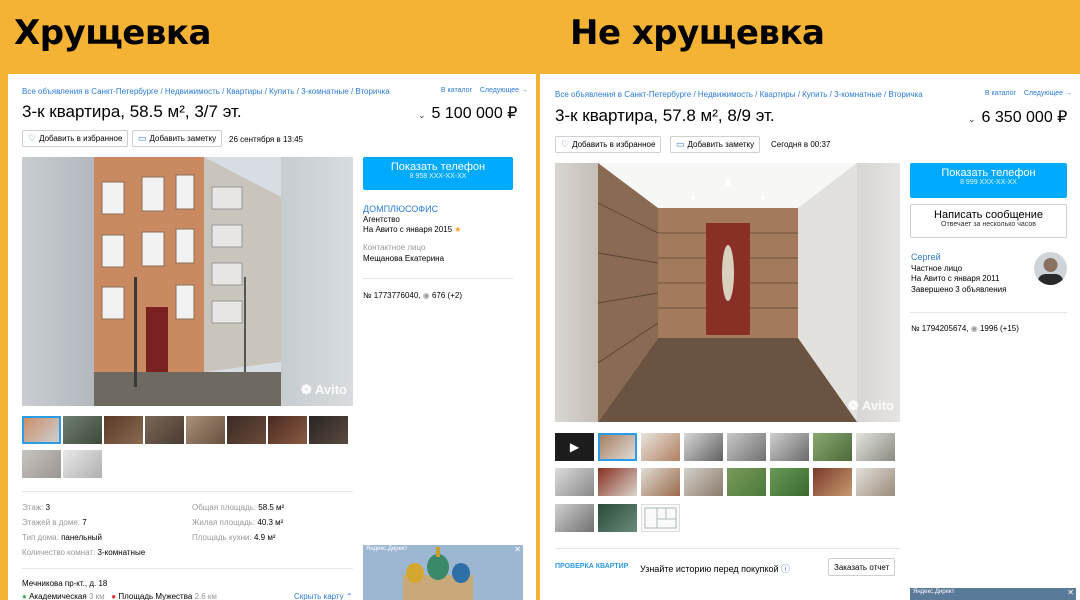 The width and height of the screenshot is (1080, 600). I want to click on order-report-button: Заказать отчет, so click(862, 567).